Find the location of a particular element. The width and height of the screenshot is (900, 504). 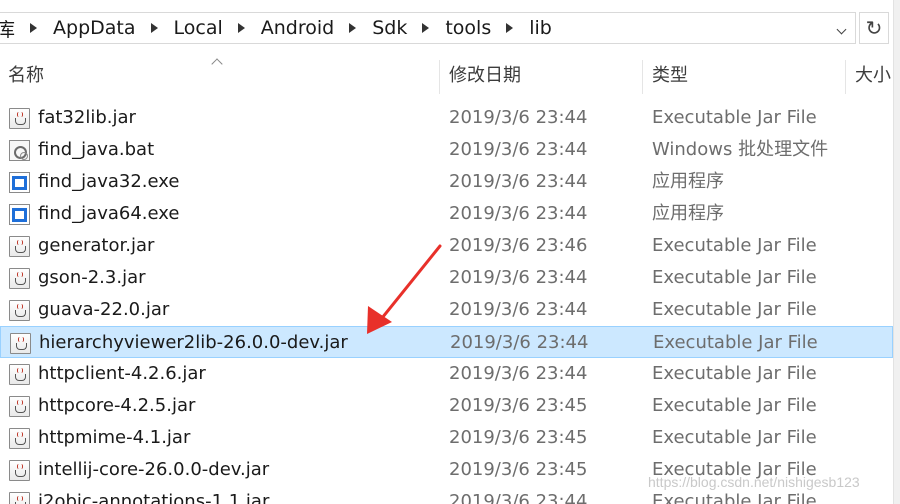

file-name: intellij-core-26.0.0-dev.jar is located at coordinates (154, 469).